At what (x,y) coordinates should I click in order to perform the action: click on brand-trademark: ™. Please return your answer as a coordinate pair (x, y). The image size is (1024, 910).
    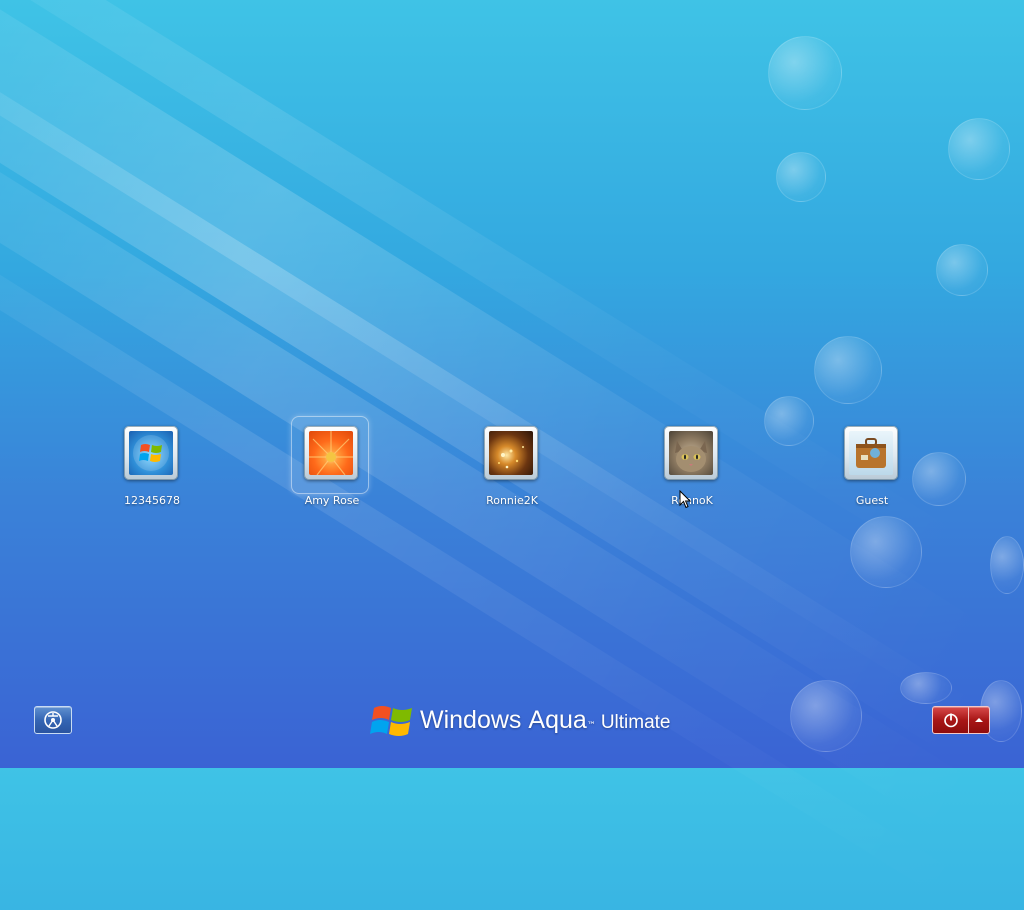
    Looking at the image, I should click on (591, 725).